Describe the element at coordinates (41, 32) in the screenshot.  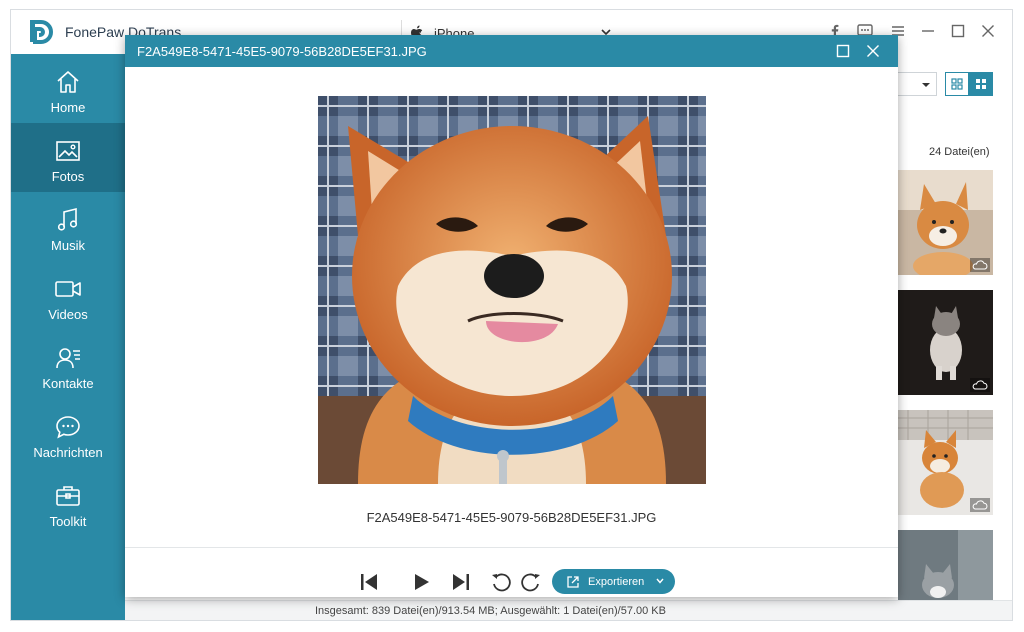
I see `app-logo` at that location.